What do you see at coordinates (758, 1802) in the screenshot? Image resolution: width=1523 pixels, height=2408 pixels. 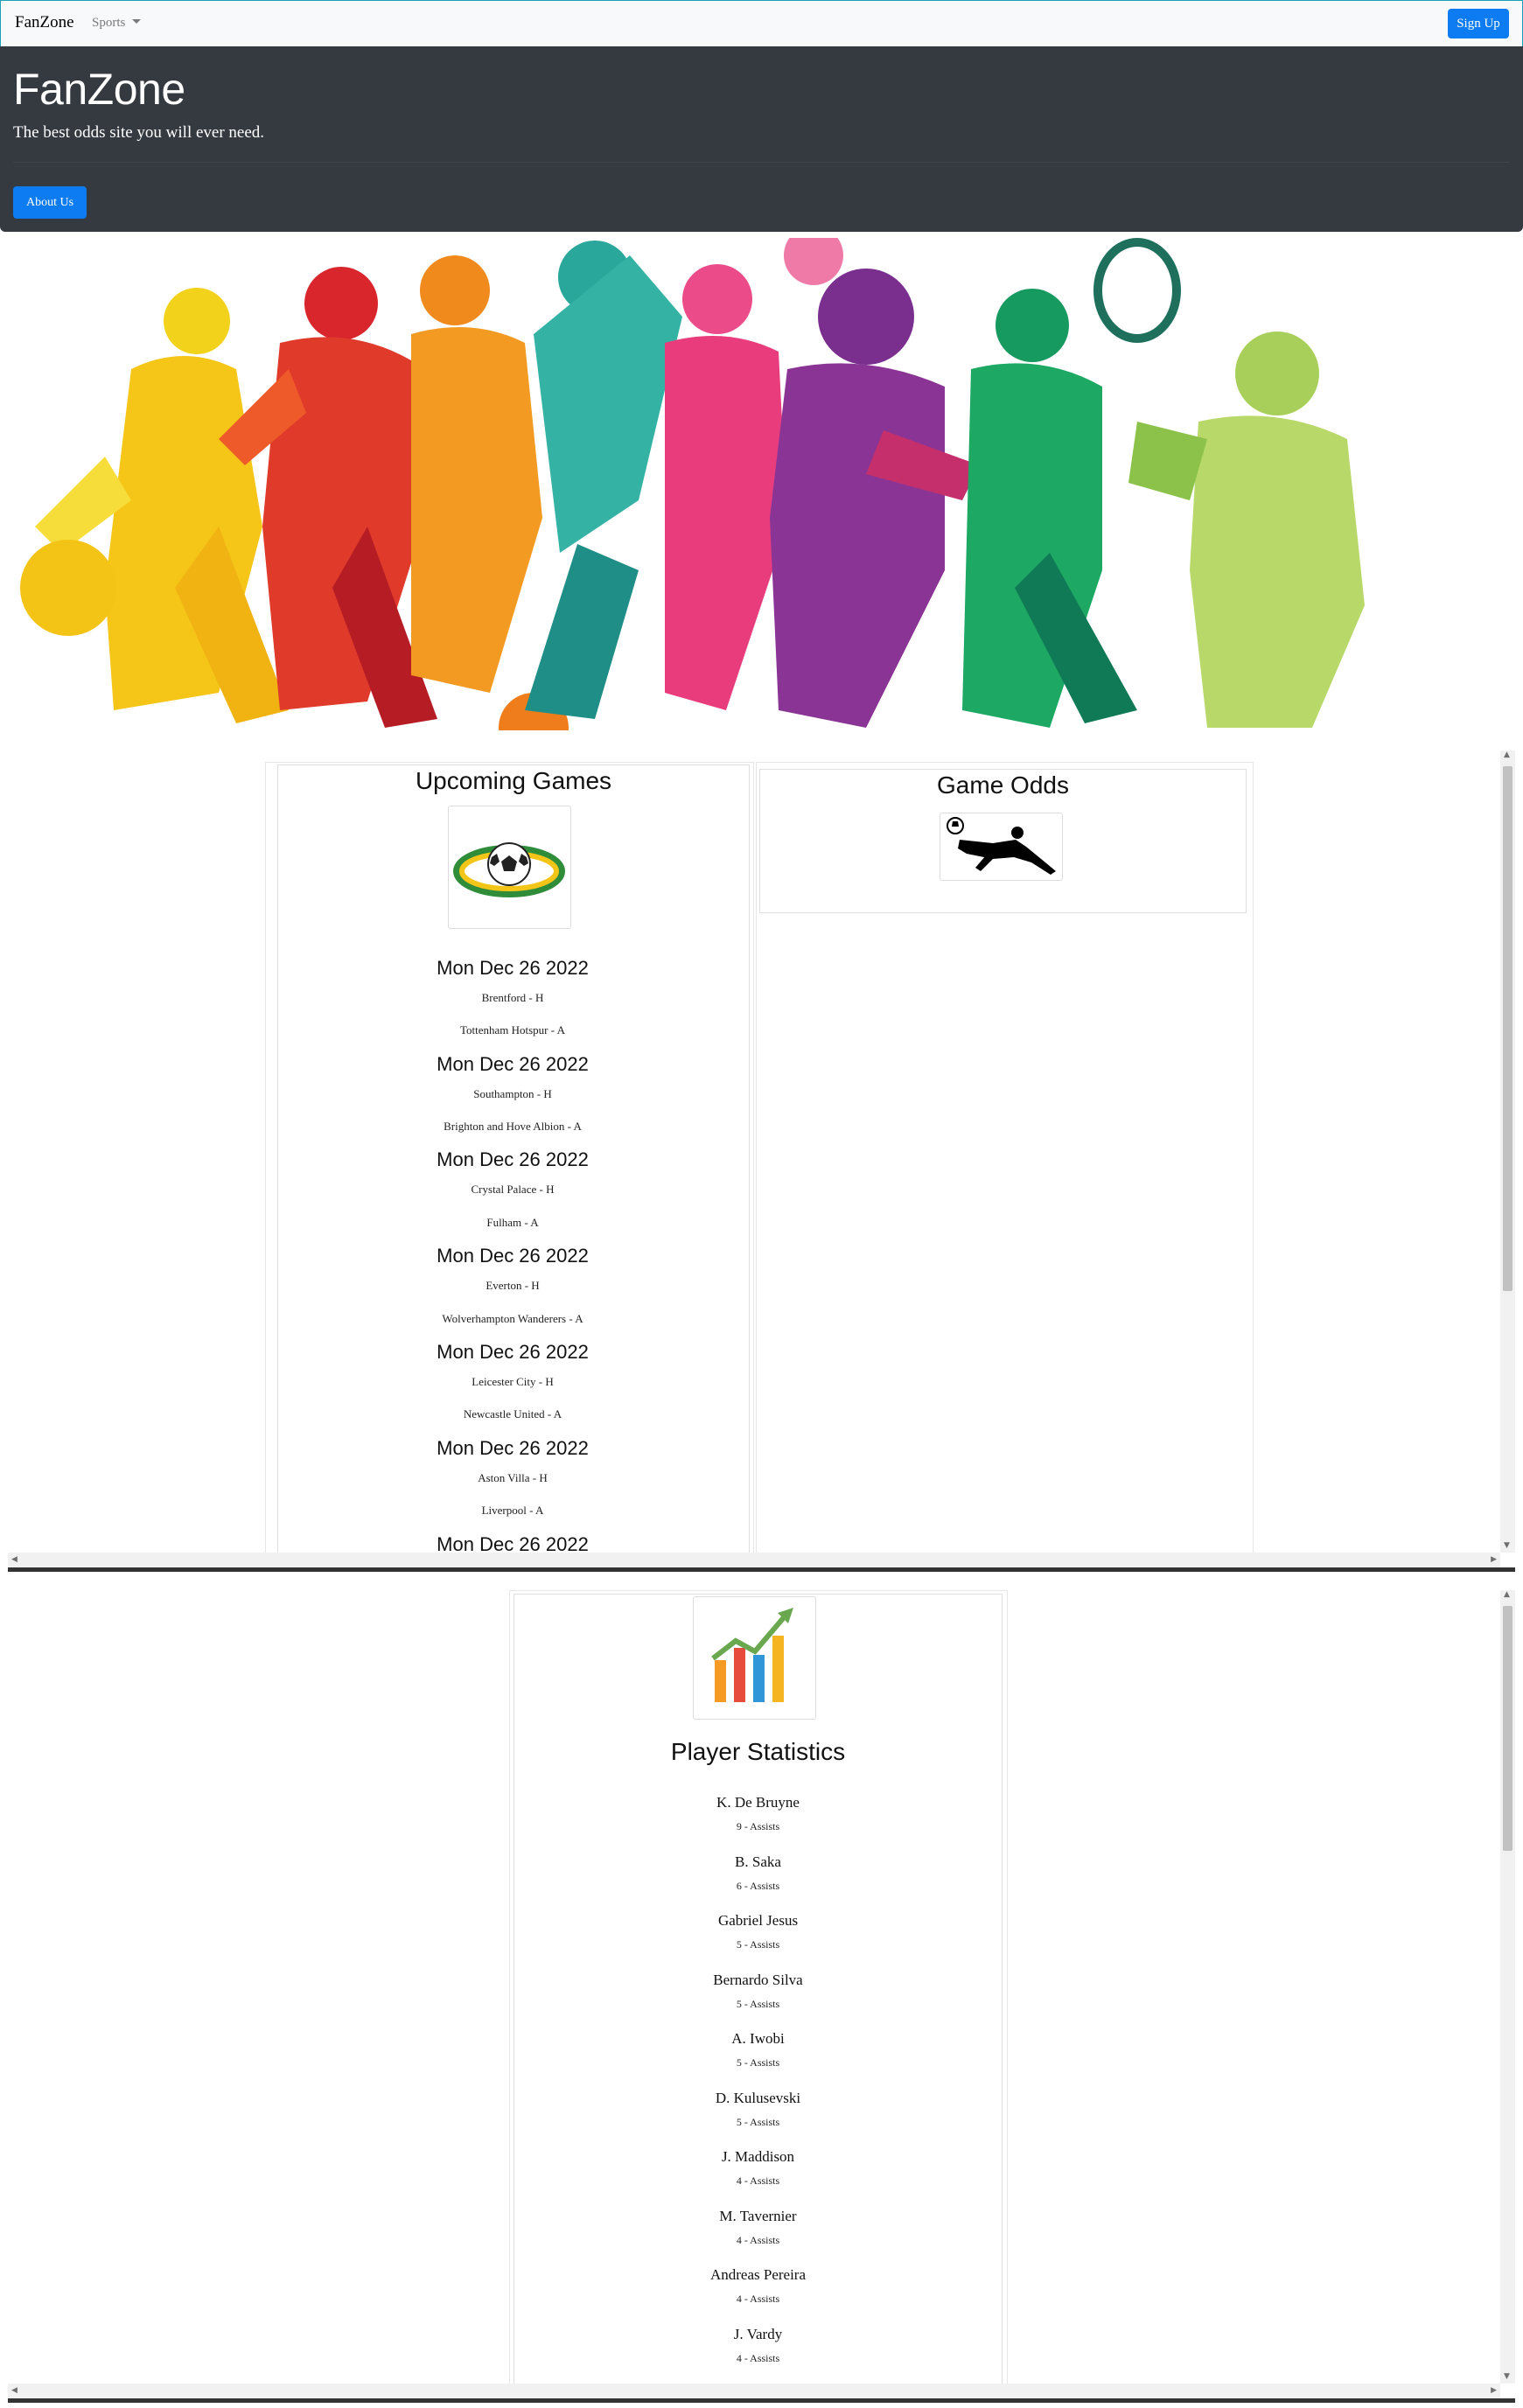 I see `player-name: K. De Bruyne` at bounding box center [758, 1802].